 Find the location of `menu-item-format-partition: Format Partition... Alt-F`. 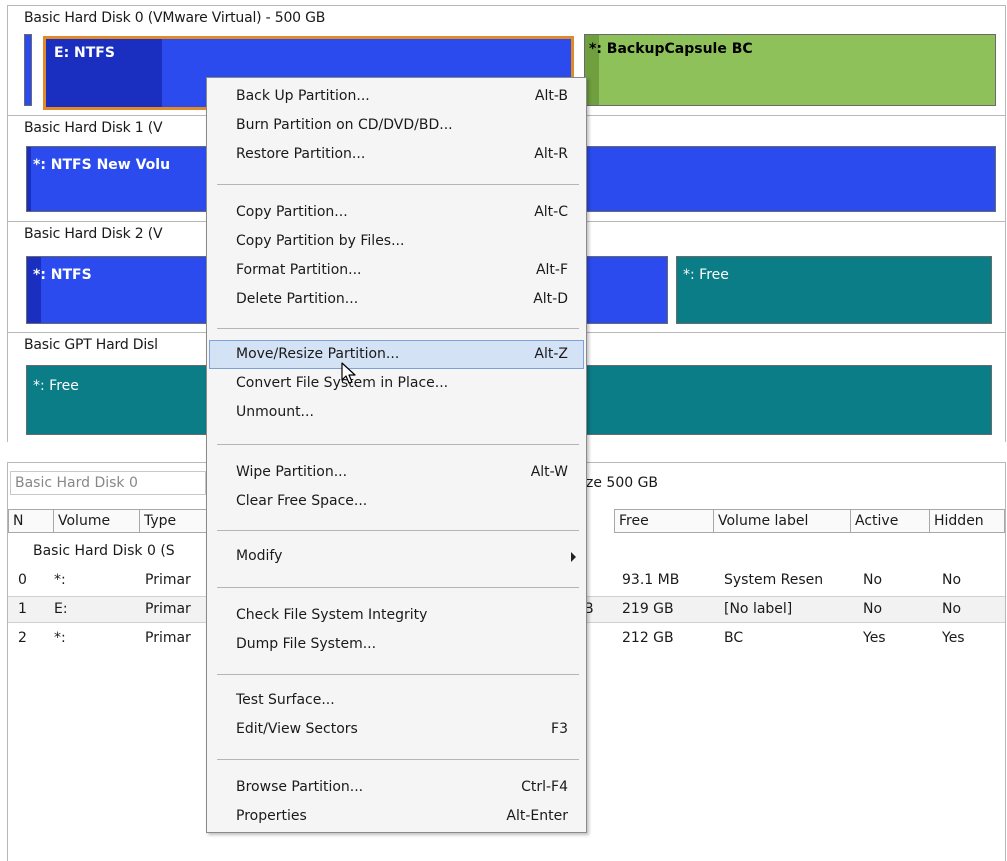

menu-item-format-partition: Format Partition... Alt-F is located at coordinates (396, 270).